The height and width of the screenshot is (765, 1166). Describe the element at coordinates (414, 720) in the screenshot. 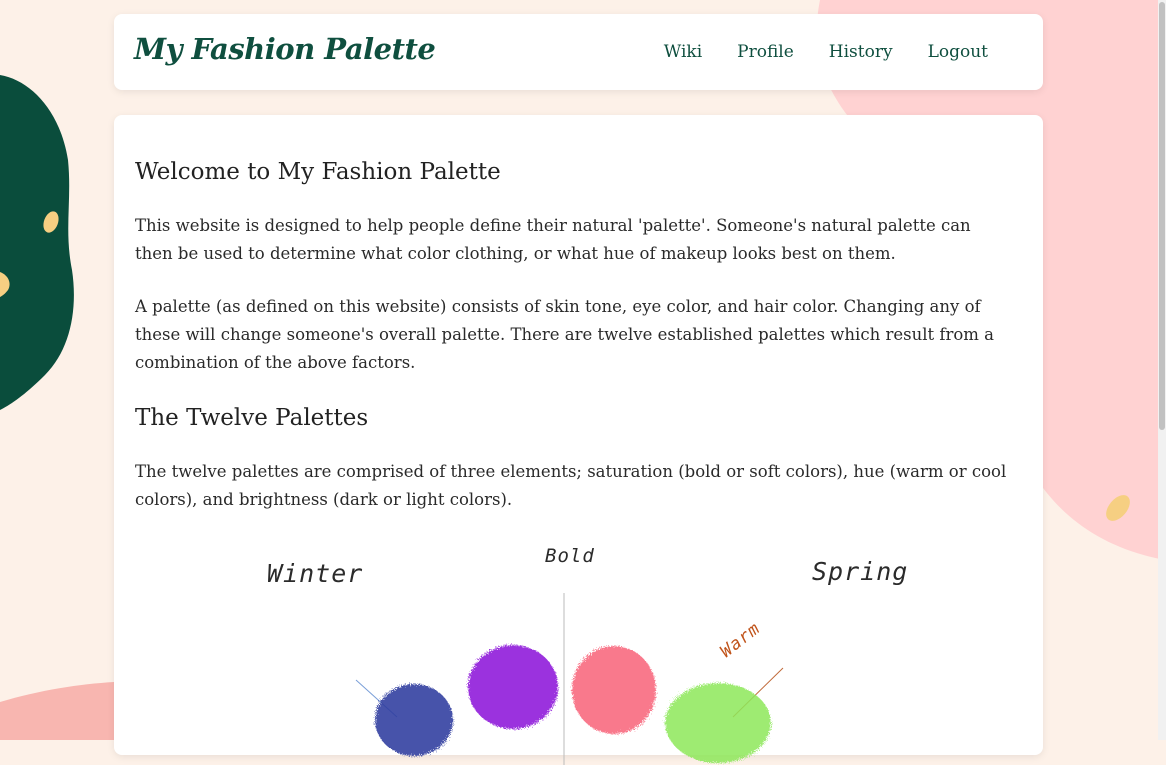

I see `navy-color-blob` at that location.